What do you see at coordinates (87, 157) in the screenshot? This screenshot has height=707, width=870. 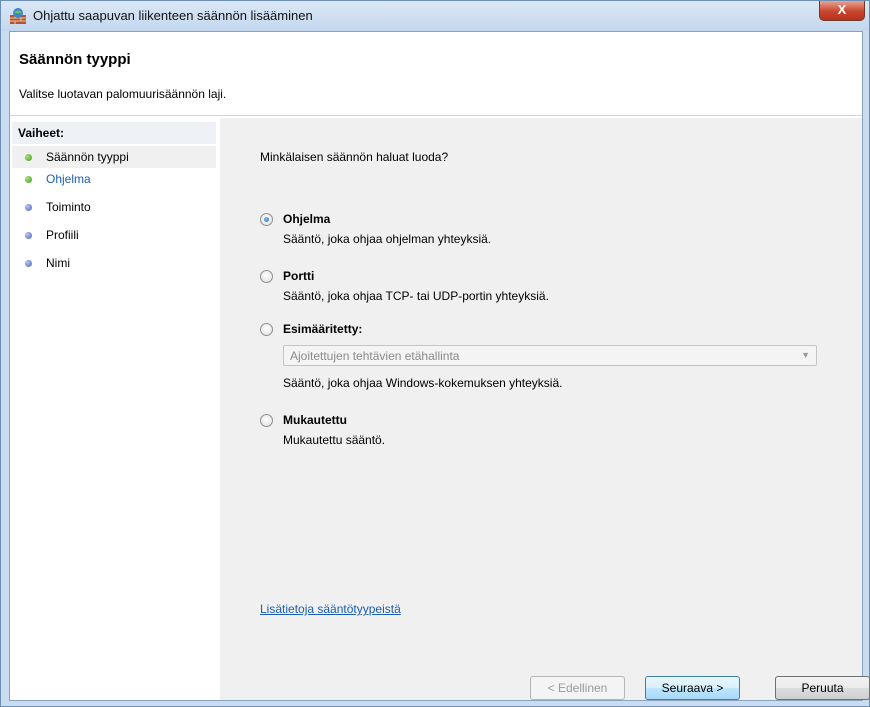 I see `step-label: Säännön tyyppi` at bounding box center [87, 157].